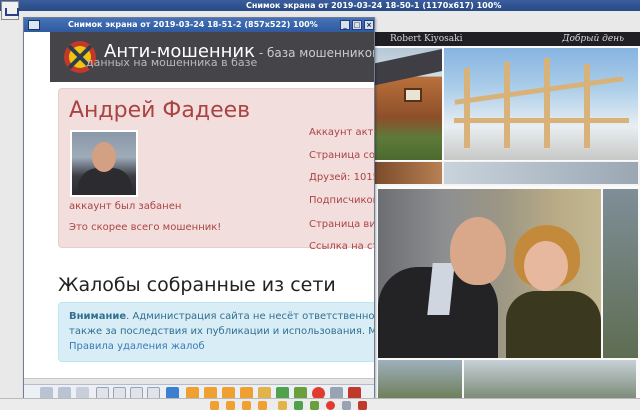  I want to click on log-cabin-photo, so click(408, 104).